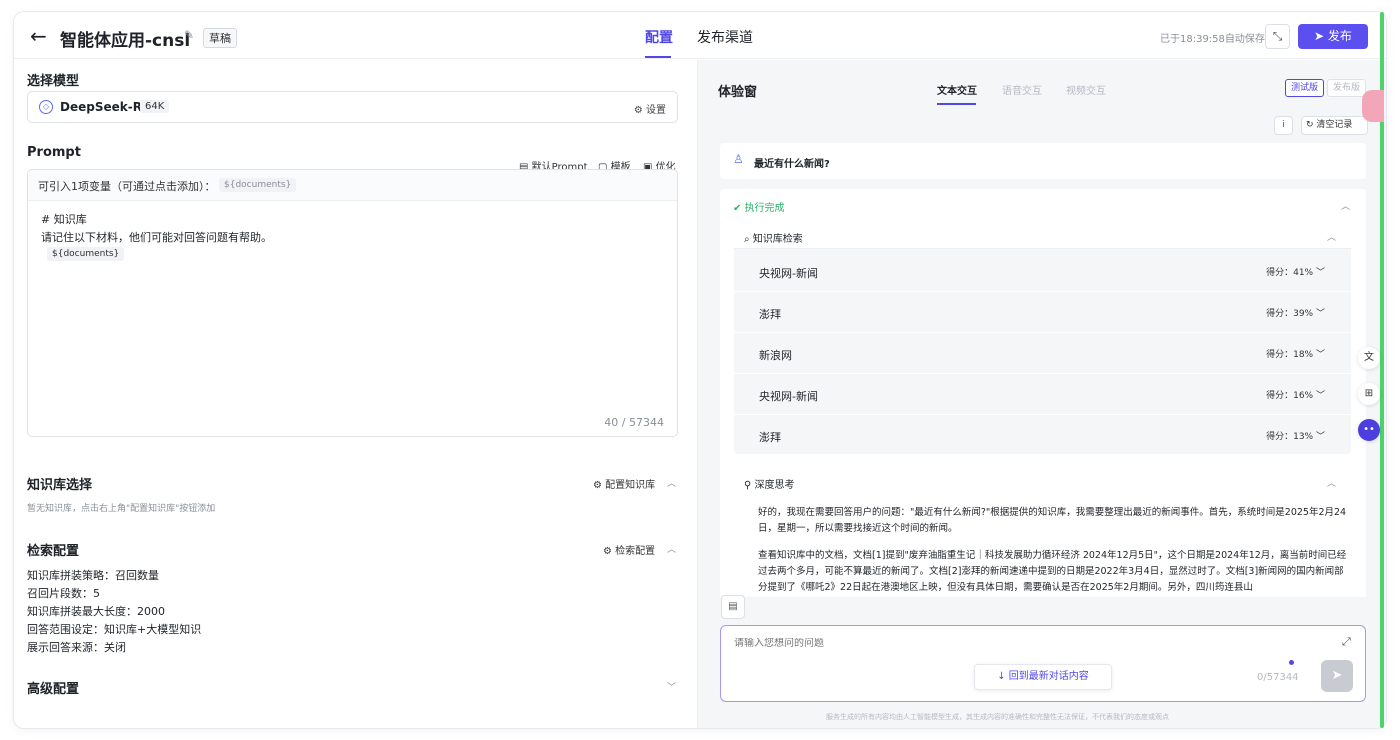 This screenshot has width=1400, height=740. I want to click on clear-history-button: ↻ 清空记录, so click(1334, 125).